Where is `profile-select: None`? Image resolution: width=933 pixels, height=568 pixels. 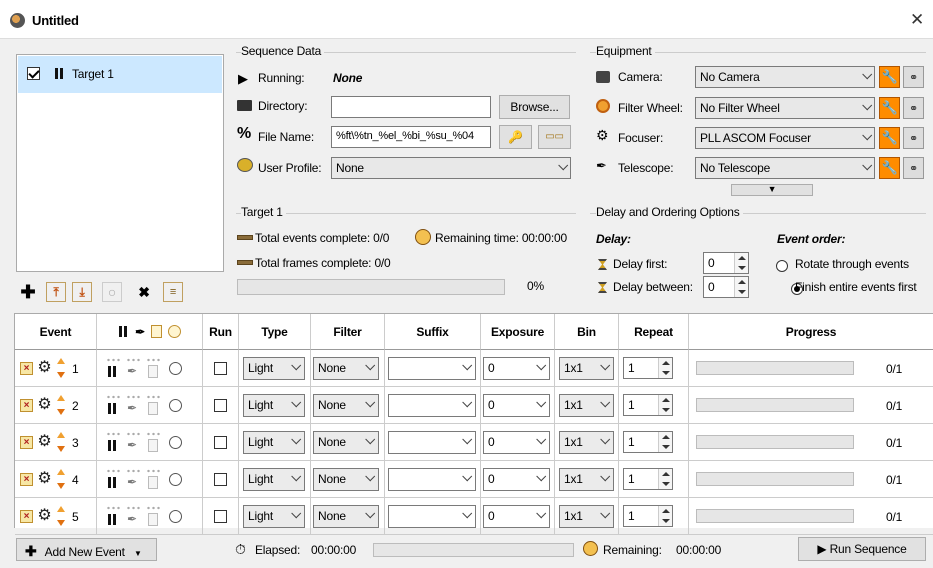 profile-select: None is located at coordinates (451, 168).